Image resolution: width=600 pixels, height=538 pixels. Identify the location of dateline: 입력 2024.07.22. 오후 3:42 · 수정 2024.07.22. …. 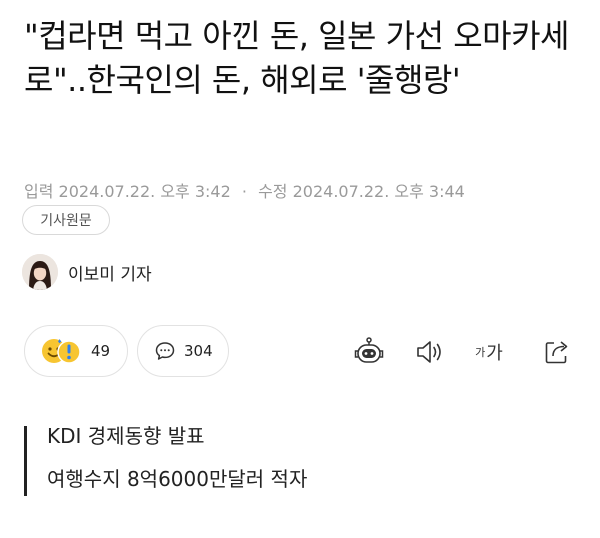
(244, 190).